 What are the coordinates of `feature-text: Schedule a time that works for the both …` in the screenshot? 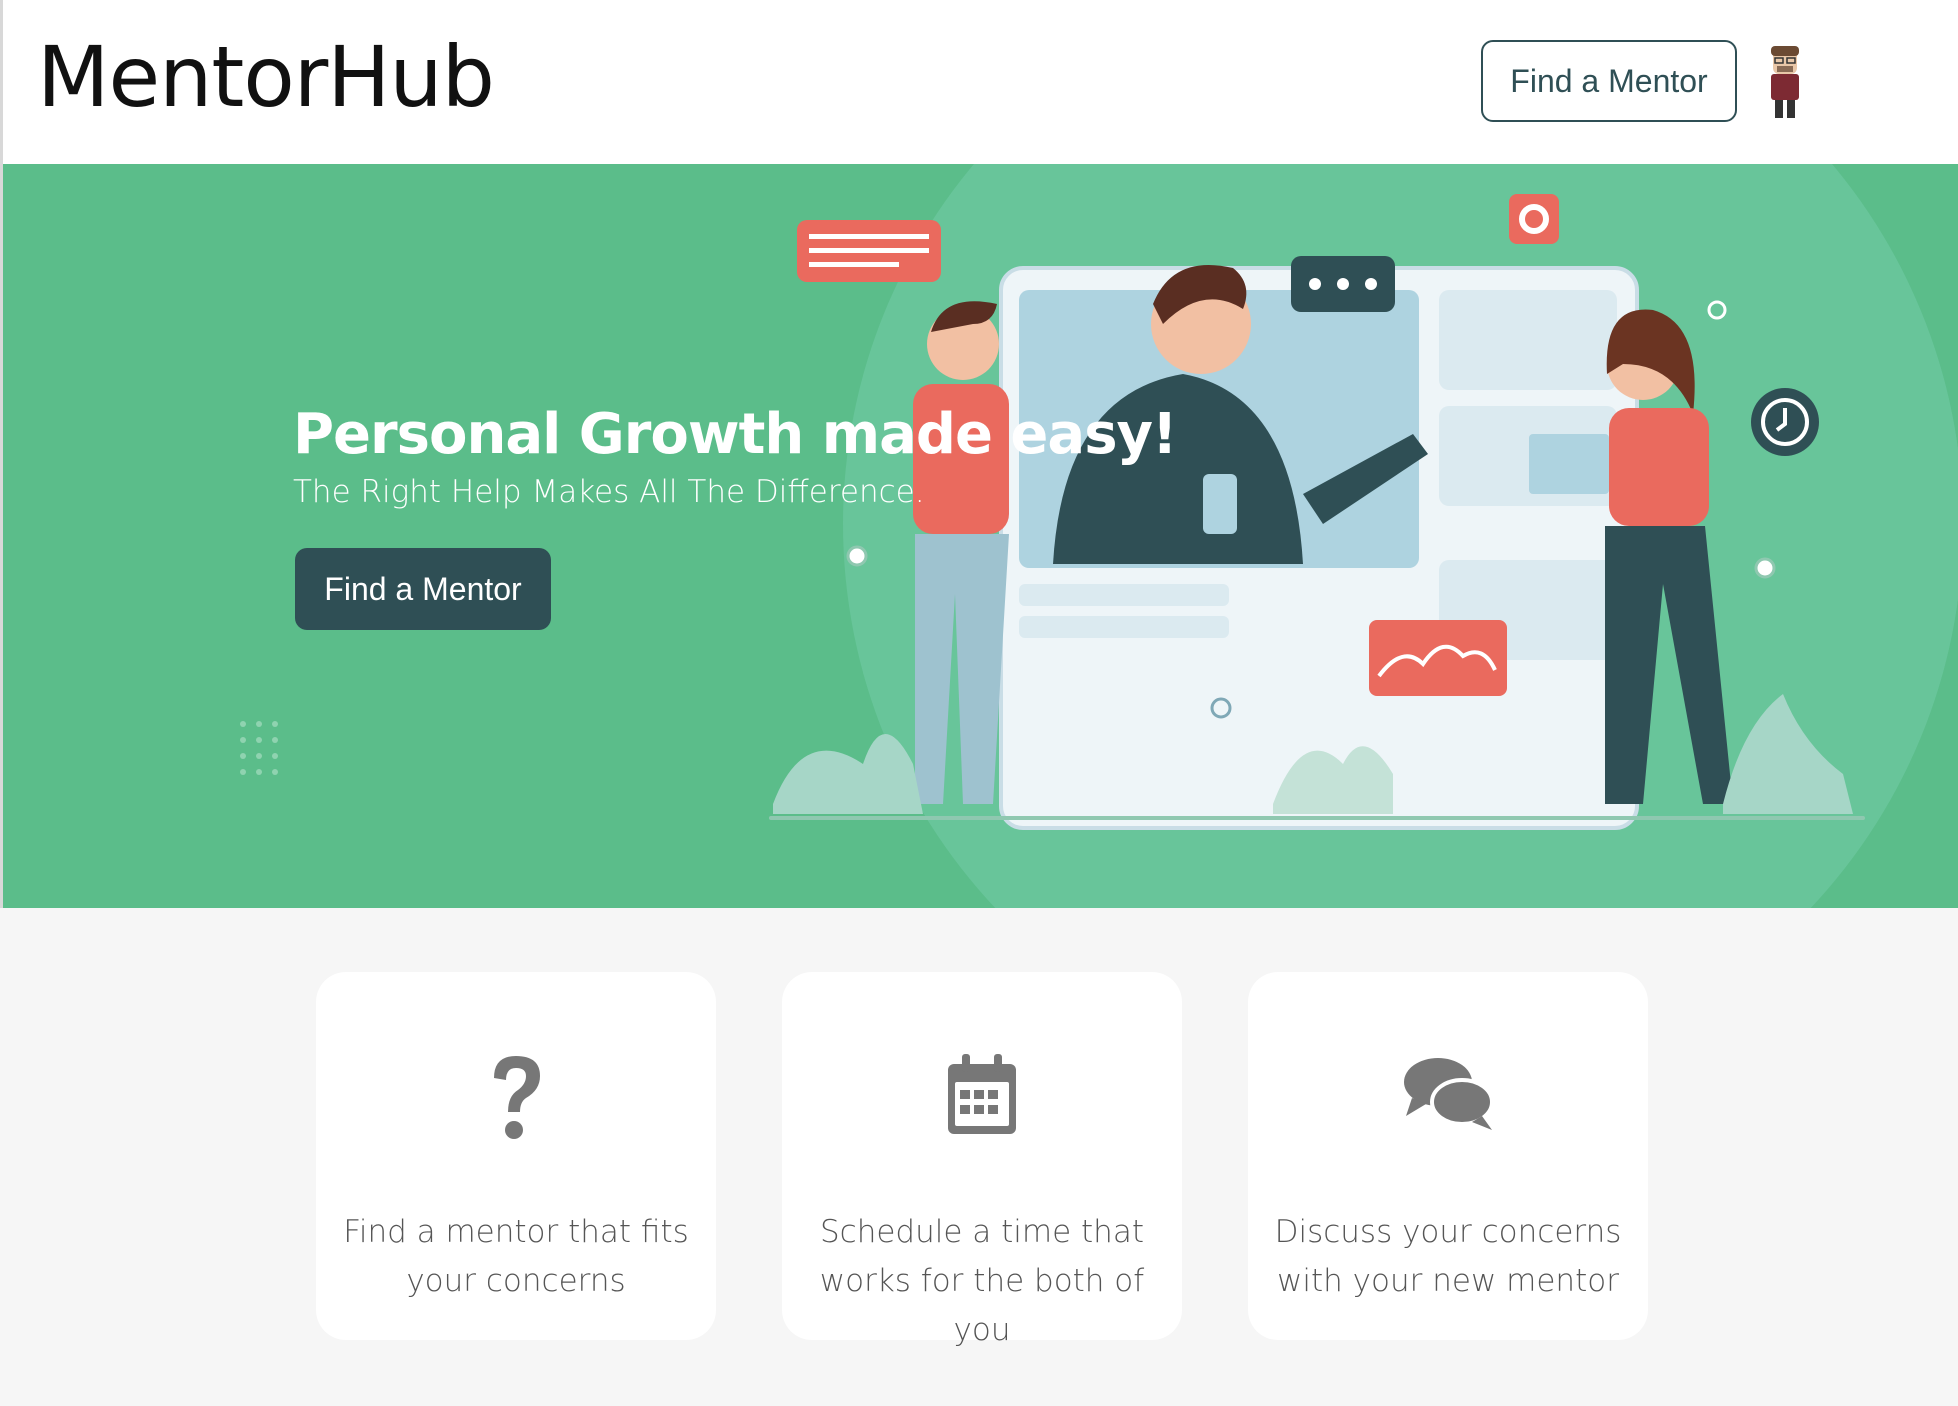 It's located at (982, 1281).